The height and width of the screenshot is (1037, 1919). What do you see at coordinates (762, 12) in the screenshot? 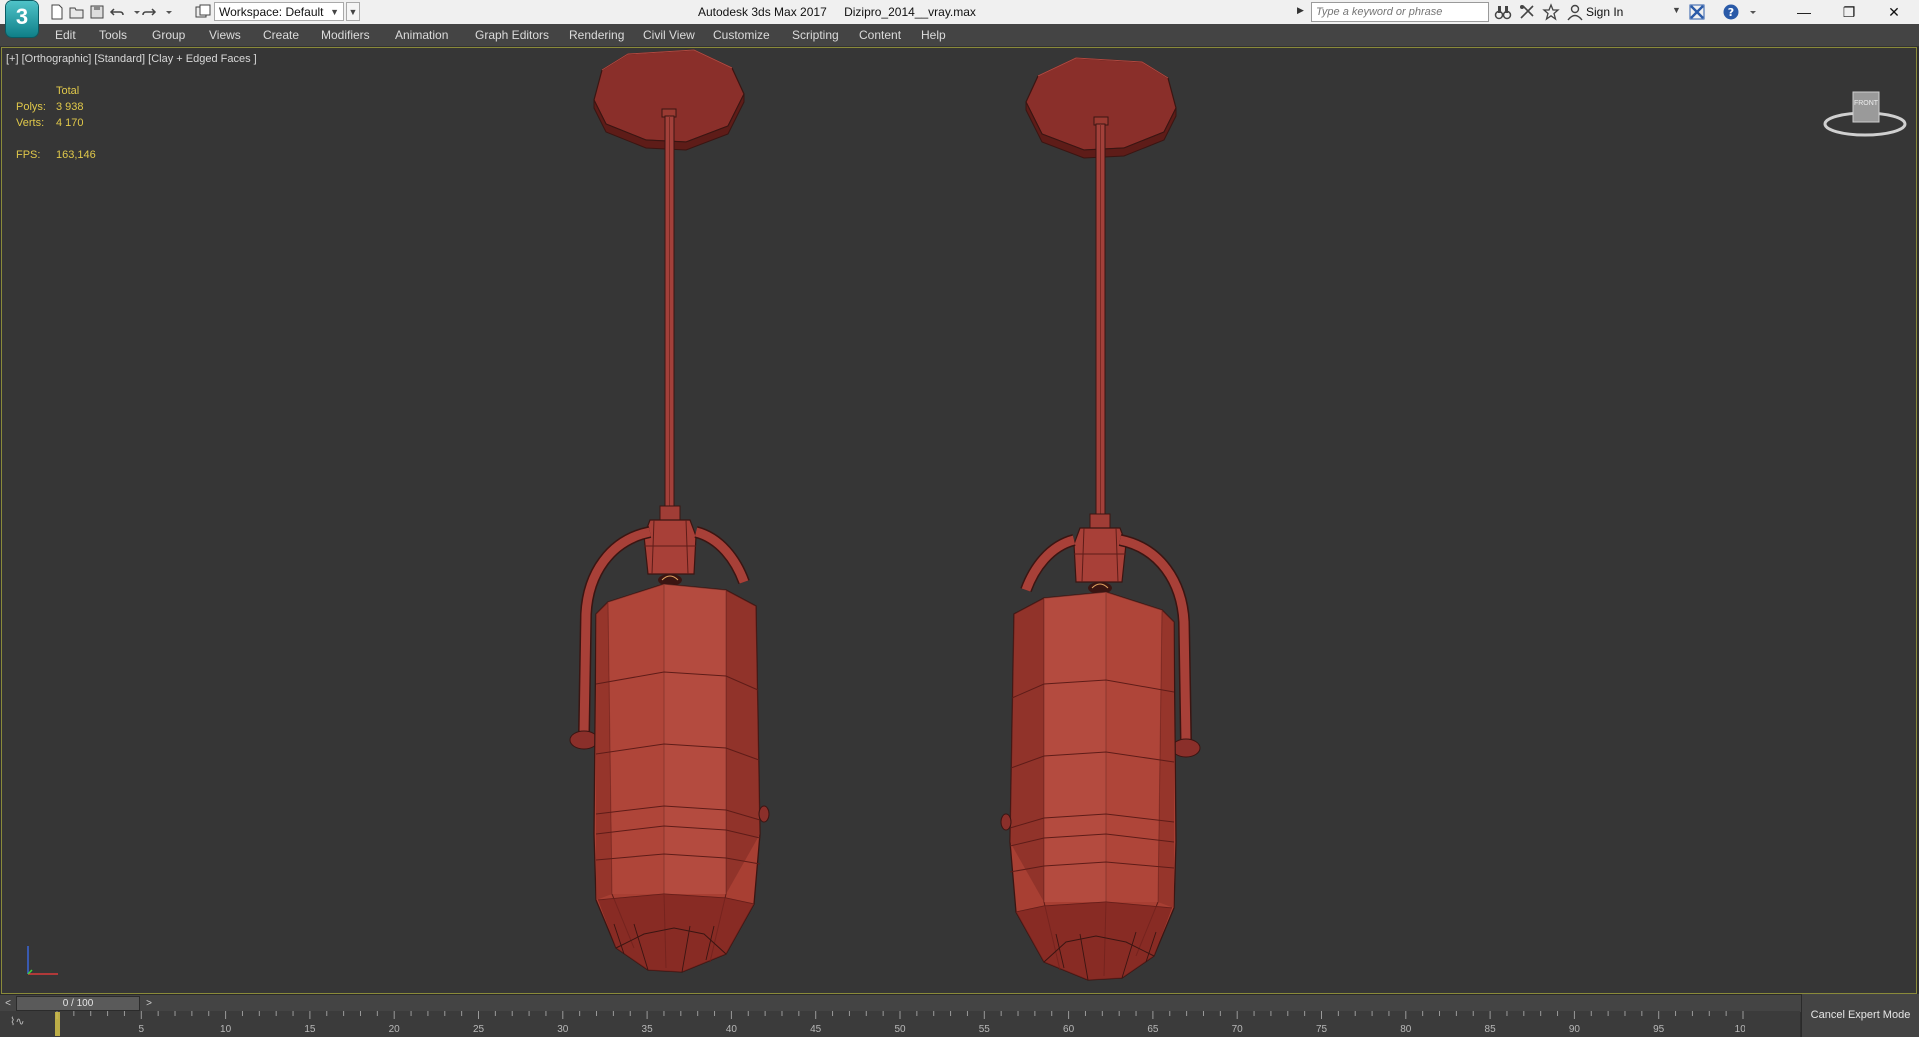
I see `app-name: Autodesk 3ds Max 2017` at bounding box center [762, 12].